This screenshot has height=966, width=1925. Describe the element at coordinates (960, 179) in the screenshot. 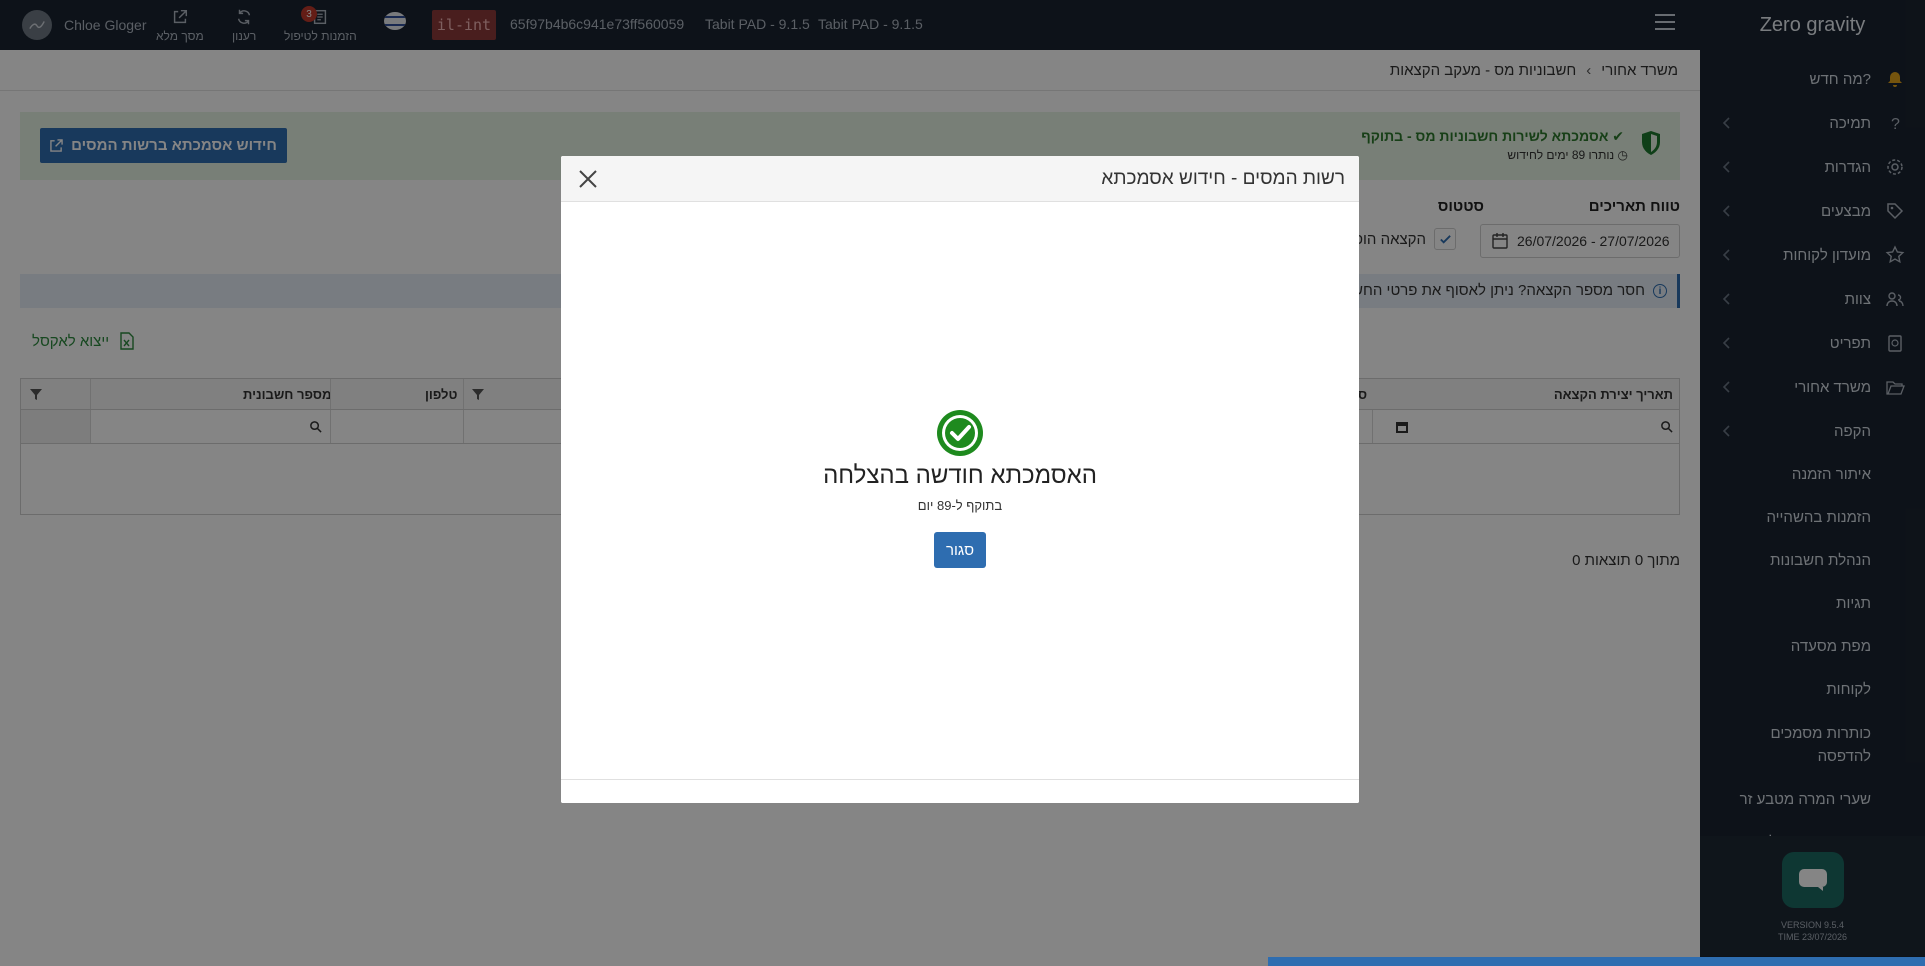

I see `dialog-header: רשות המסים - חידוש אסמכתא` at that location.